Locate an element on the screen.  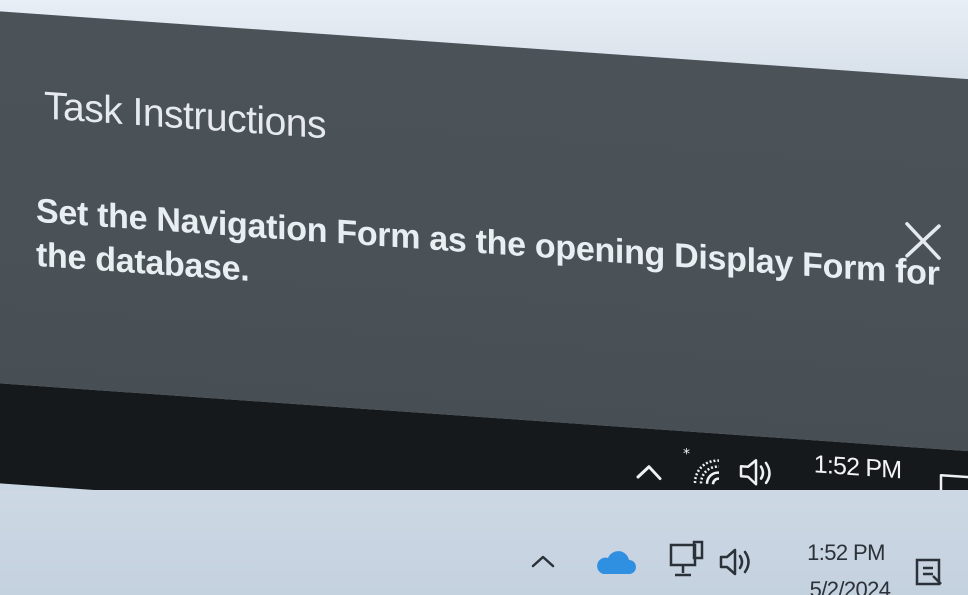
wifi-icon: * is located at coordinates (703, 470).